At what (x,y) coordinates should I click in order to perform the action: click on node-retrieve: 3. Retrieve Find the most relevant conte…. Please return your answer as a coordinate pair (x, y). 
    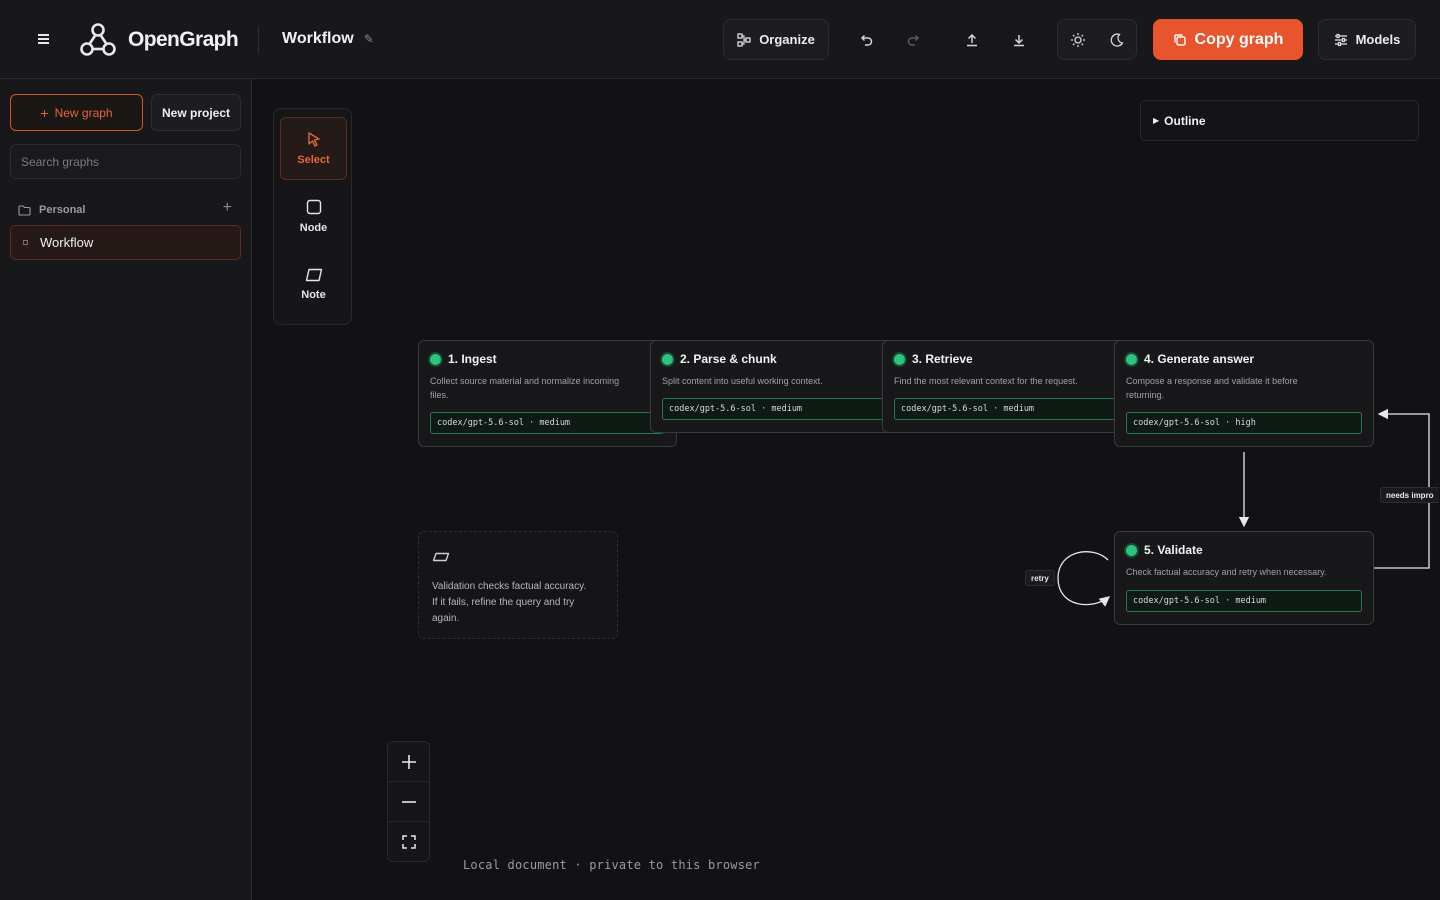
    Looking at the image, I should click on (1011, 386).